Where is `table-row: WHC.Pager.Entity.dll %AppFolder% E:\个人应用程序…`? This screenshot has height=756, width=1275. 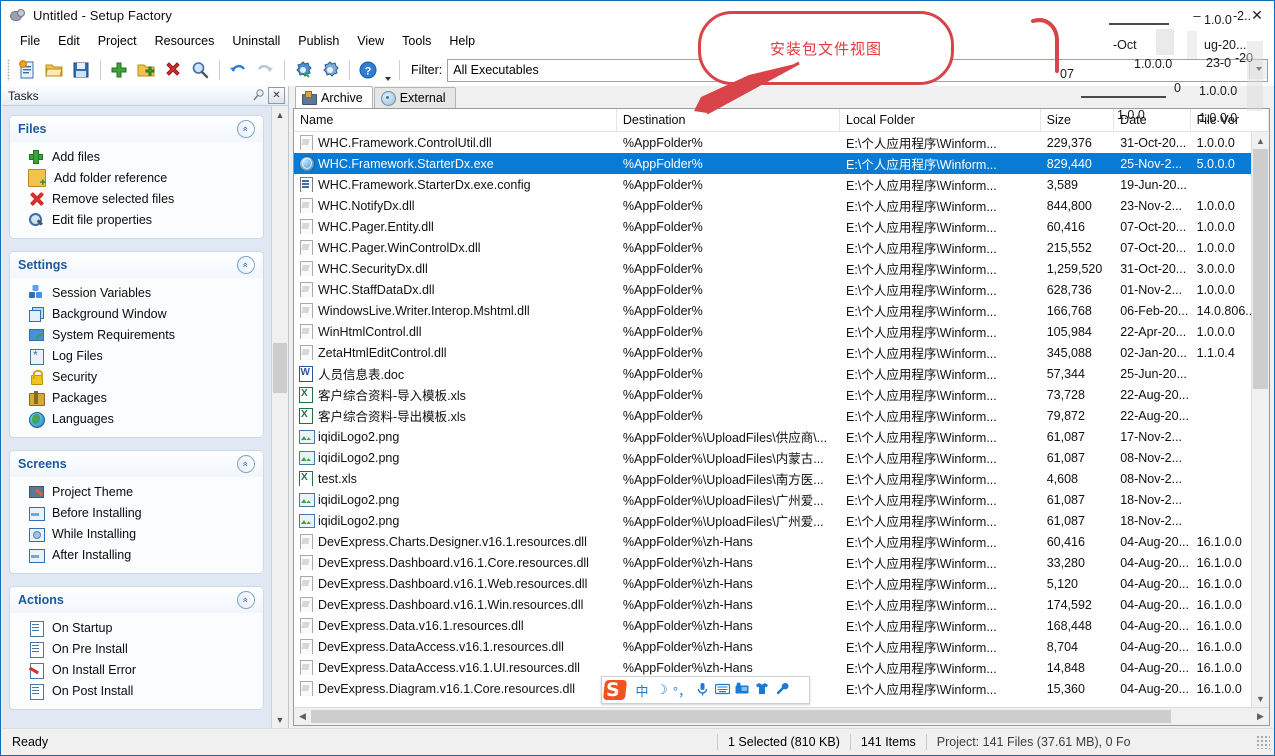
table-row: WHC.Pager.Entity.dll %AppFolder% E:\个人应用程序… is located at coordinates (781, 226).